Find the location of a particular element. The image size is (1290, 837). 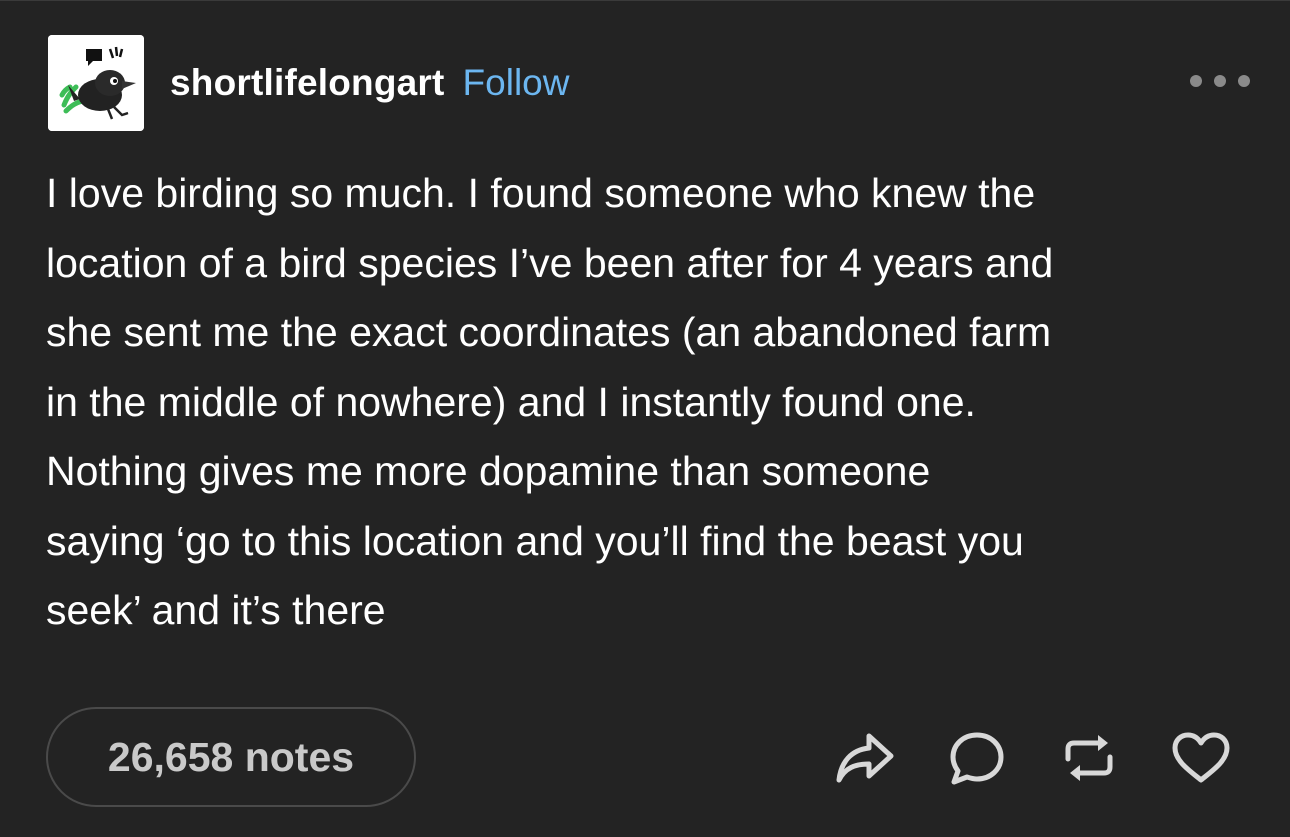

follow-button: Follow is located at coordinates (516, 83).